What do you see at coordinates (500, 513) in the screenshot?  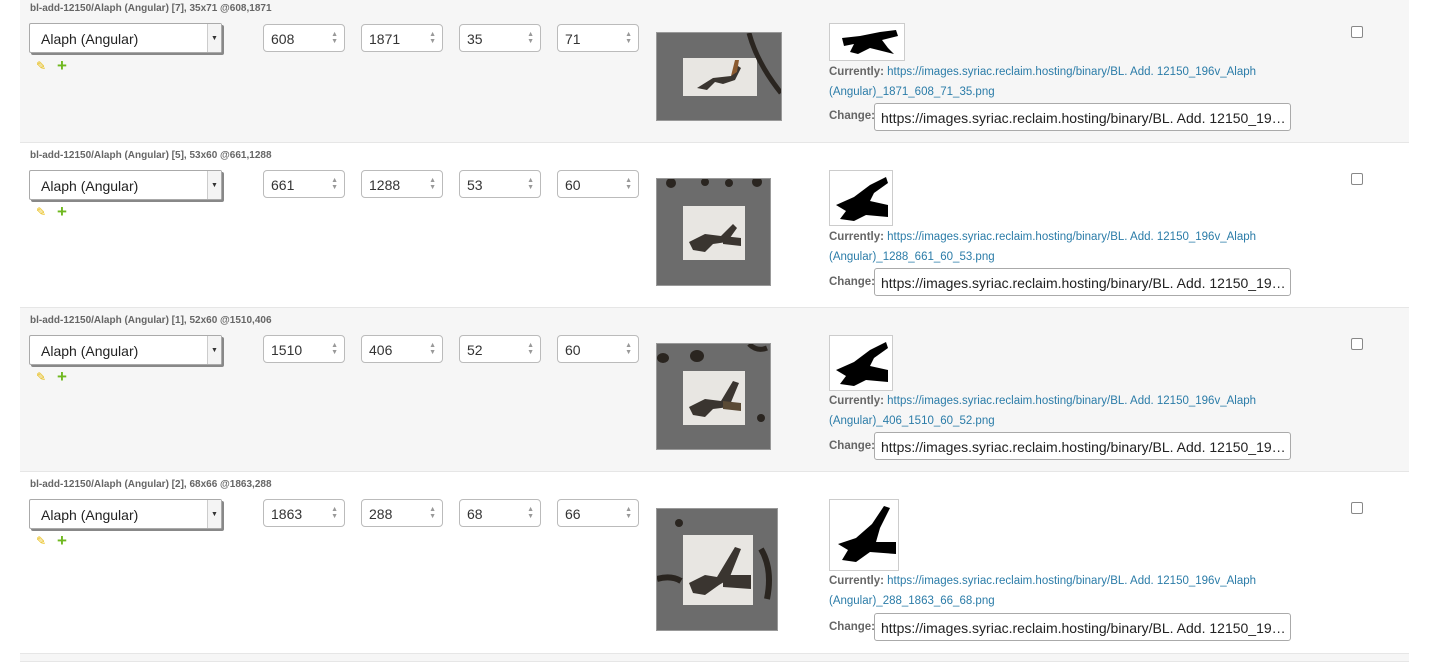 I see `w-input: 68 ▲ ▼` at bounding box center [500, 513].